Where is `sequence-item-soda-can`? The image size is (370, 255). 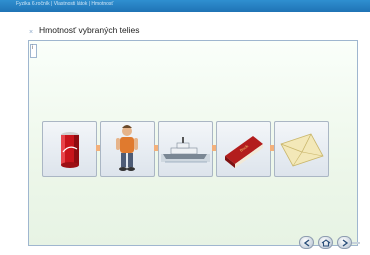
sequence-item-soda-can is located at coordinates (69, 149).